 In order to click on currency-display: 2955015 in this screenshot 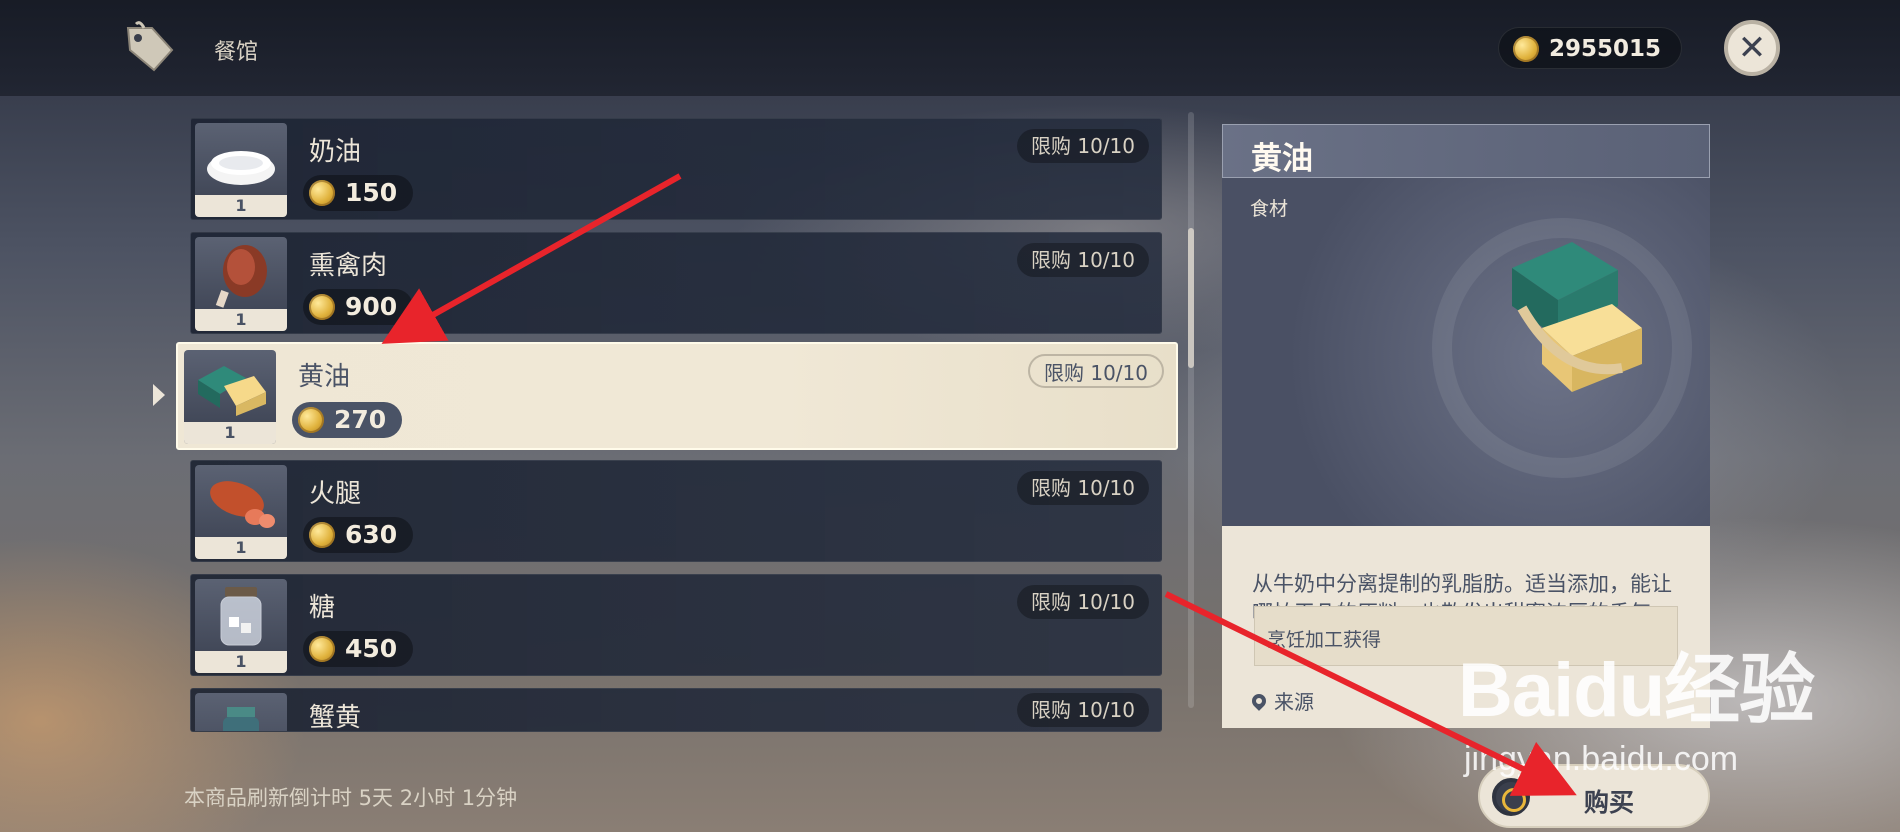, I will do `click(1590, 48)`.